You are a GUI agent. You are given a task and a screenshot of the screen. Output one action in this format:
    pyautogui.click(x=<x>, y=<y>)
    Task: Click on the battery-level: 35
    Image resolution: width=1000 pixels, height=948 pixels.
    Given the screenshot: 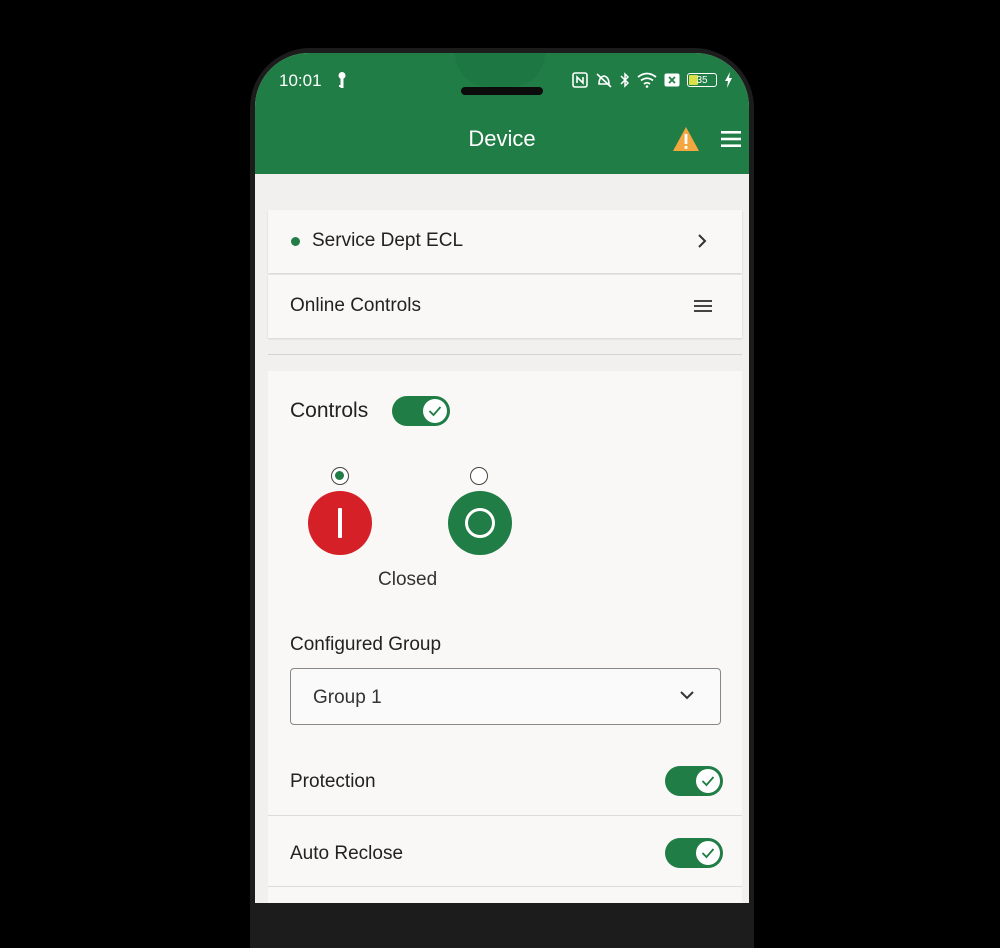 What is the action you would take?
    pyautogui.click(x=702, y=80)
    